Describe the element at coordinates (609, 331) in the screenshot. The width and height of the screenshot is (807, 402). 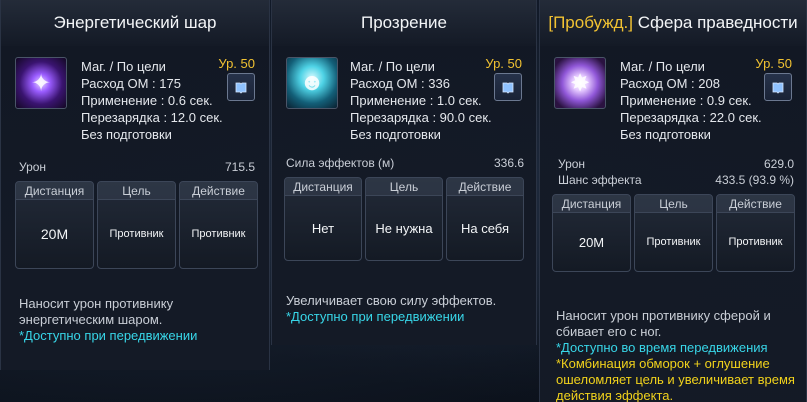
I see `description-line: сбивает его с ног.` at that location.